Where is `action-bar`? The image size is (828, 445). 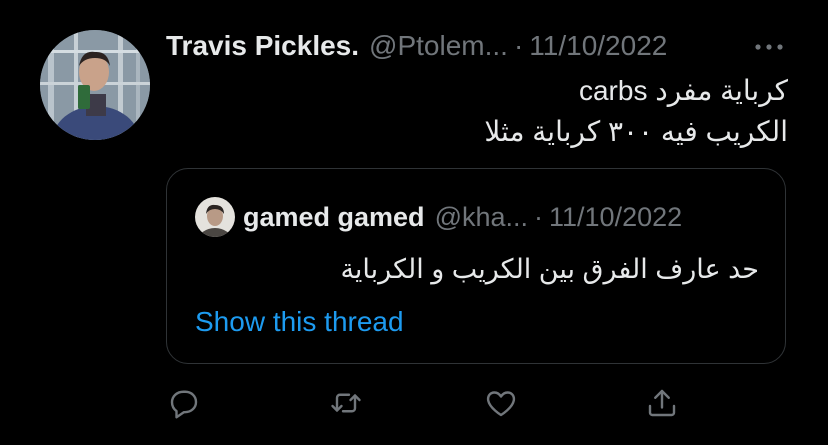
action-bar is located at coordinates (426, 405).